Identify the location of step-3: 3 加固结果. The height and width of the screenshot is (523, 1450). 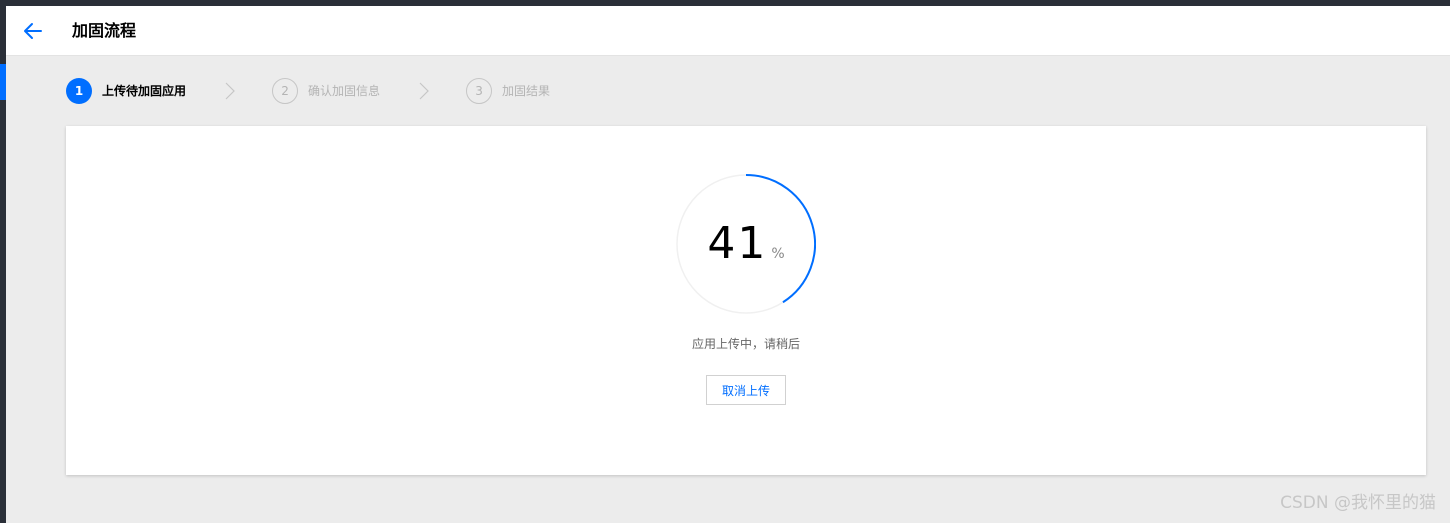
(508, 91).